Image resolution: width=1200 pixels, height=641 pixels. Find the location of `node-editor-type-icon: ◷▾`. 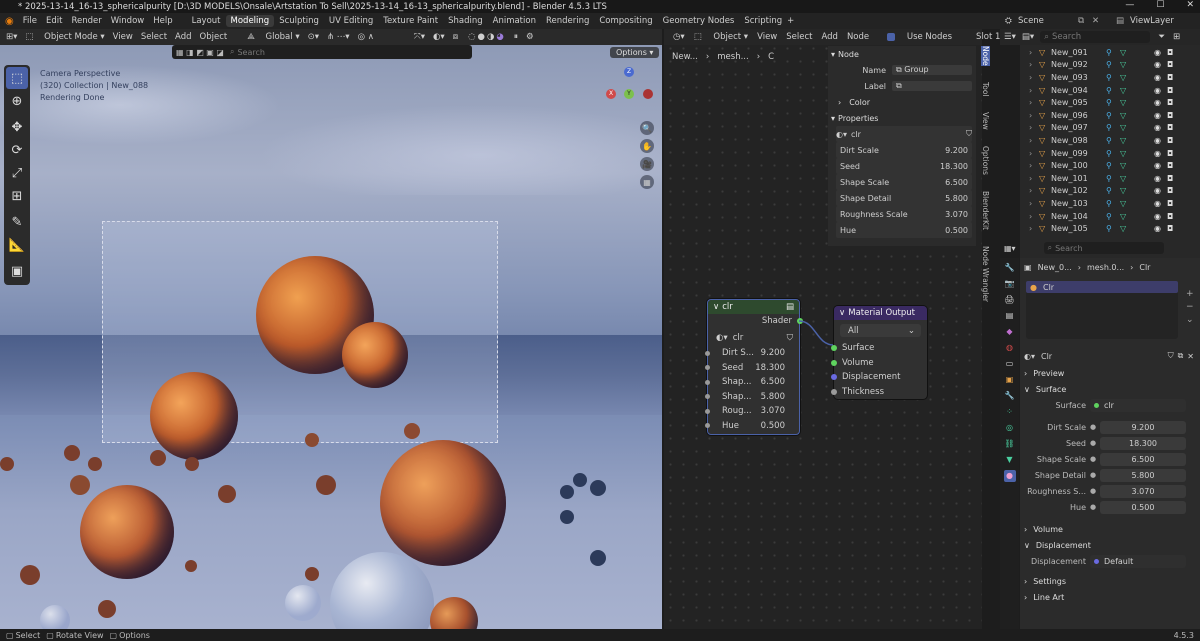

node-editor-type-icon: ◷▾ is located at coordinates (679, 37).